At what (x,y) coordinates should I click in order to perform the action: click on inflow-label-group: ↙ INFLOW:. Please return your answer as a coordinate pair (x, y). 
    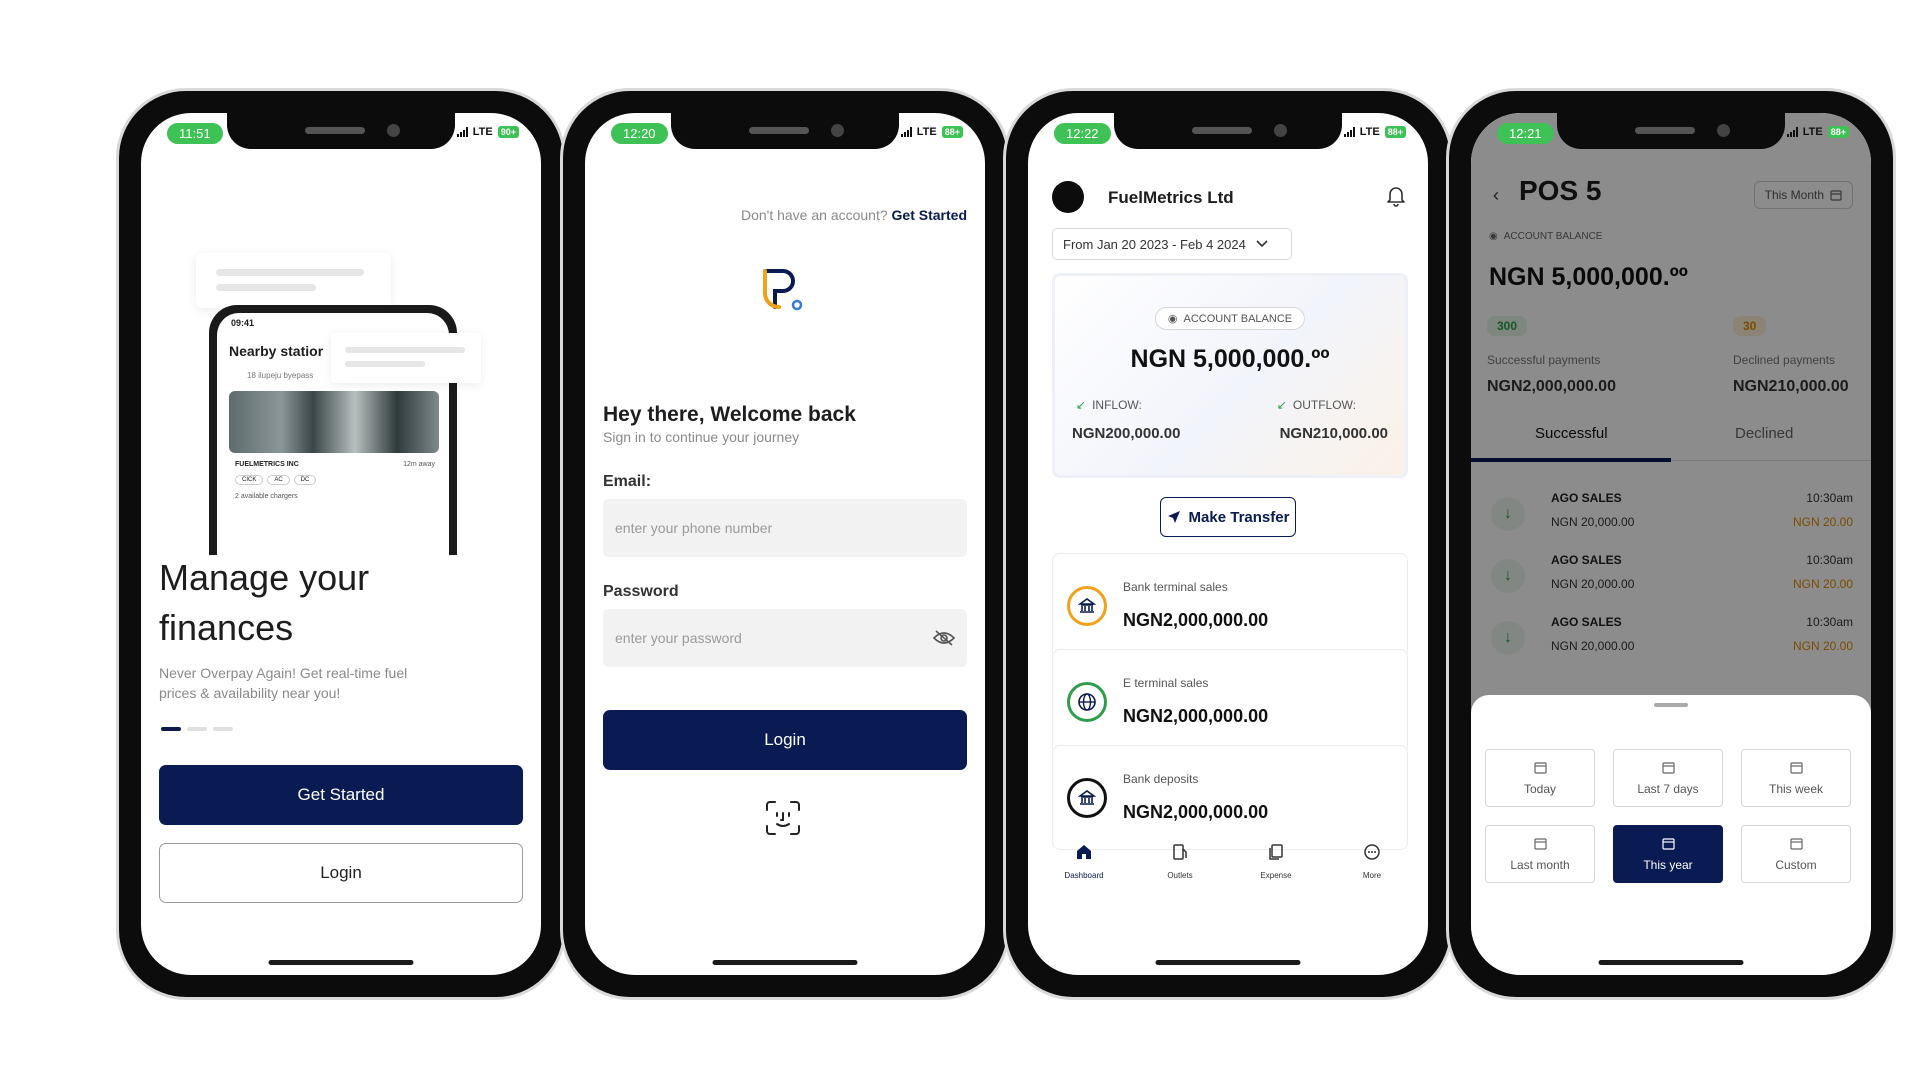
    Looking at the image, I should click on (1109, 405).